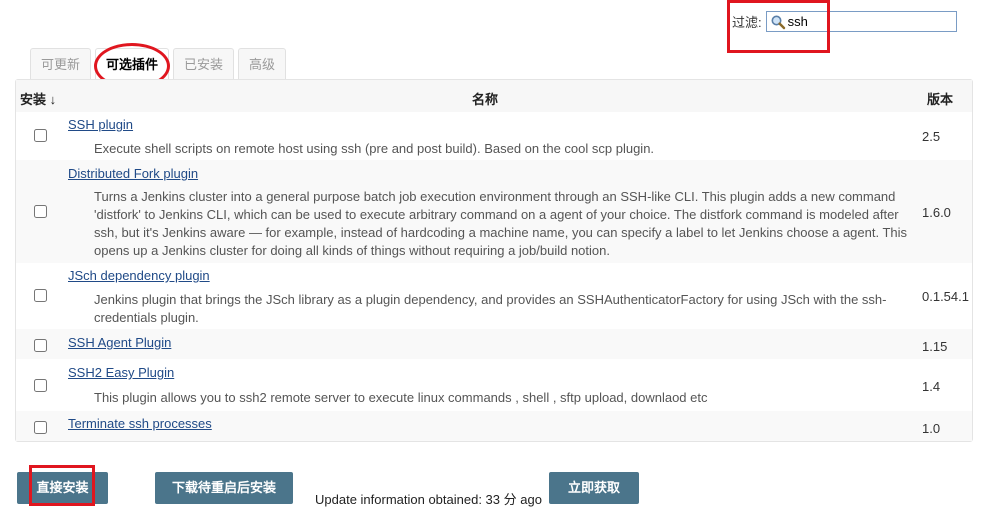 This screenshot has height=512, width=990. What do you see at coordinates (224, 488) in the screenshot?
I see `download-restart-button: 下载待重启后安装` at bounding box center [224, 488].